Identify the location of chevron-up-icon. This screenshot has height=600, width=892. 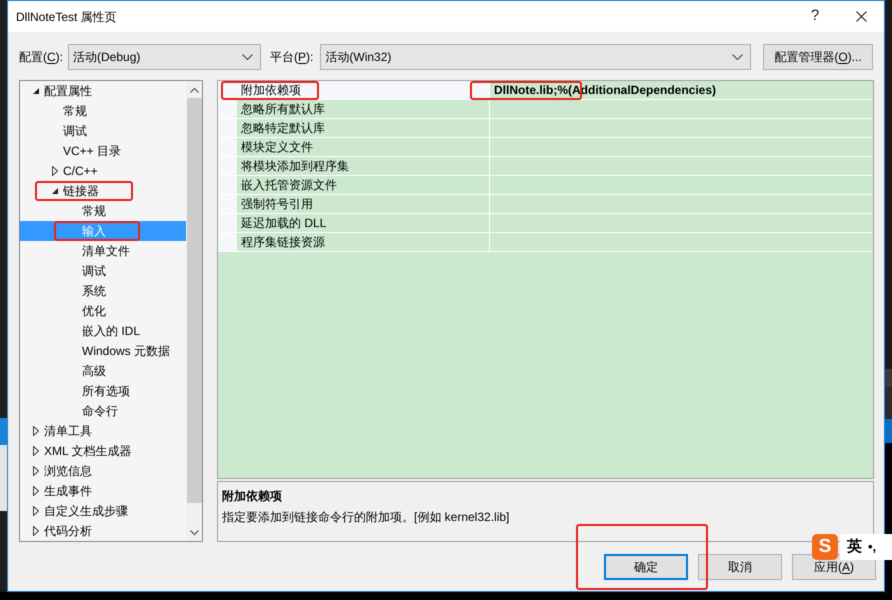
(194, 89).